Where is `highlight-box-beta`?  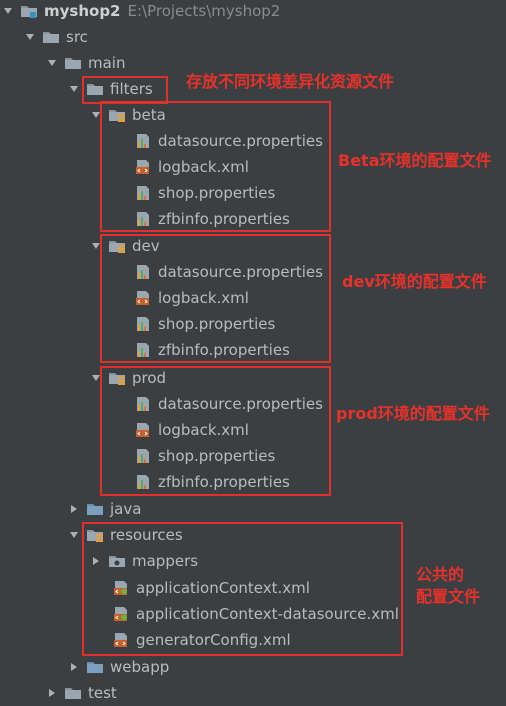
highlight-box-beta is located at coordinates (215, 166).